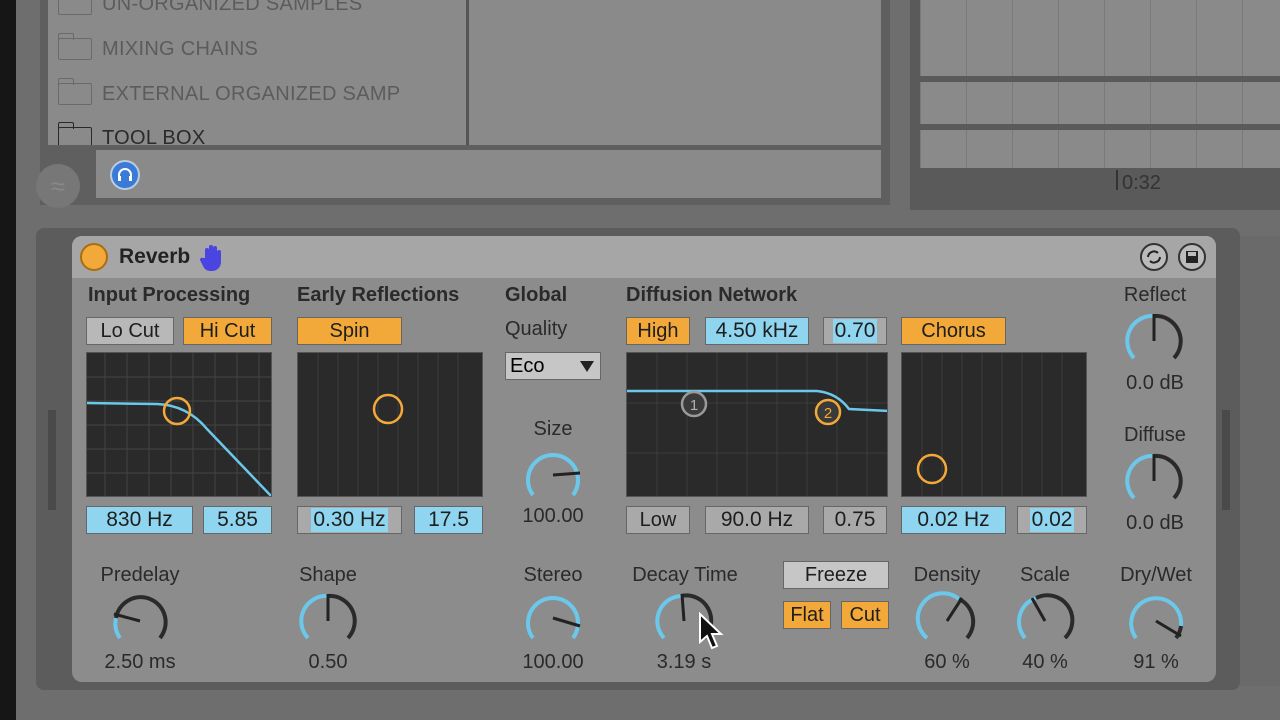  I want to click on decay-time-value: 3.19 s, so click(684, 662).